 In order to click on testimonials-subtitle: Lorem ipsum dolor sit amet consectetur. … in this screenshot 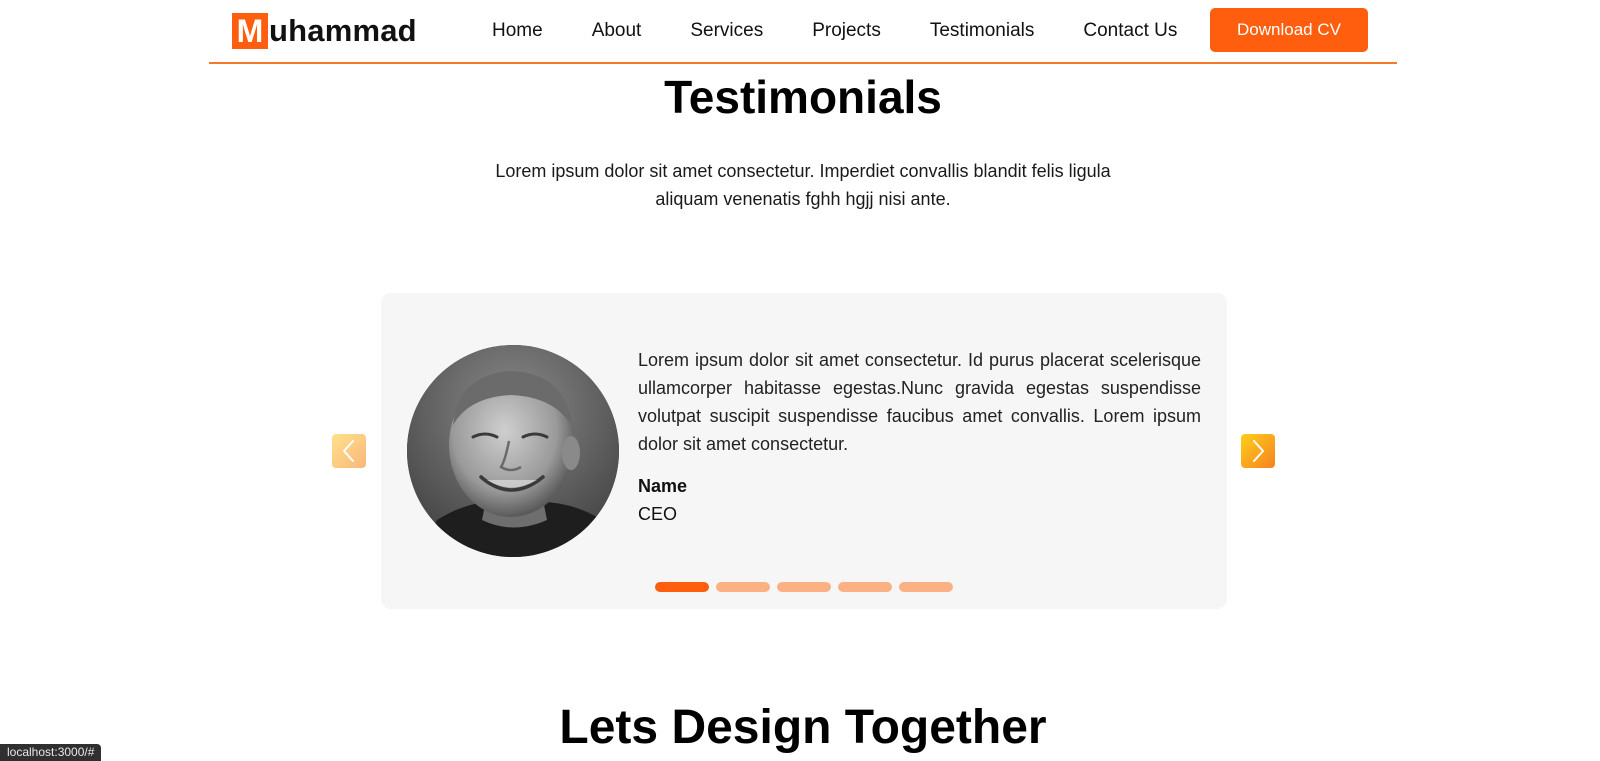, I will do `click(803, 185)`.